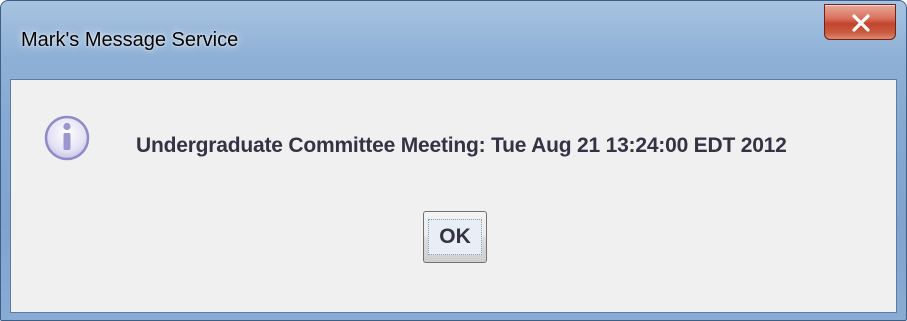  I want to click on ok-focus-ring: OK, so click(455, 237).